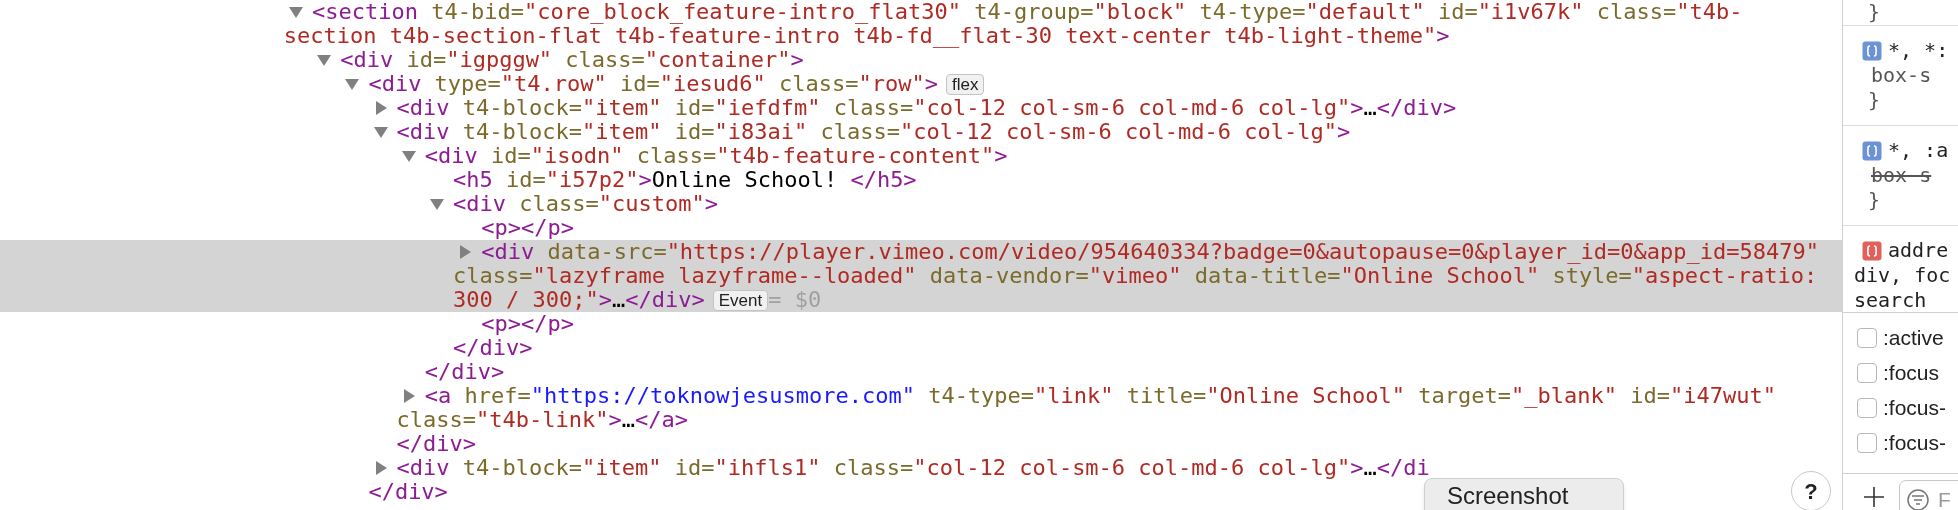  What do you see at coordinates (1027, 12) in the screenshot?
I see `code-line: <section t4-bid="core_block_feature-intro_flat30" t4-group="block" t4-type="default" id="i1v67k" class="t4b-` at bounding box center [1027, 12].